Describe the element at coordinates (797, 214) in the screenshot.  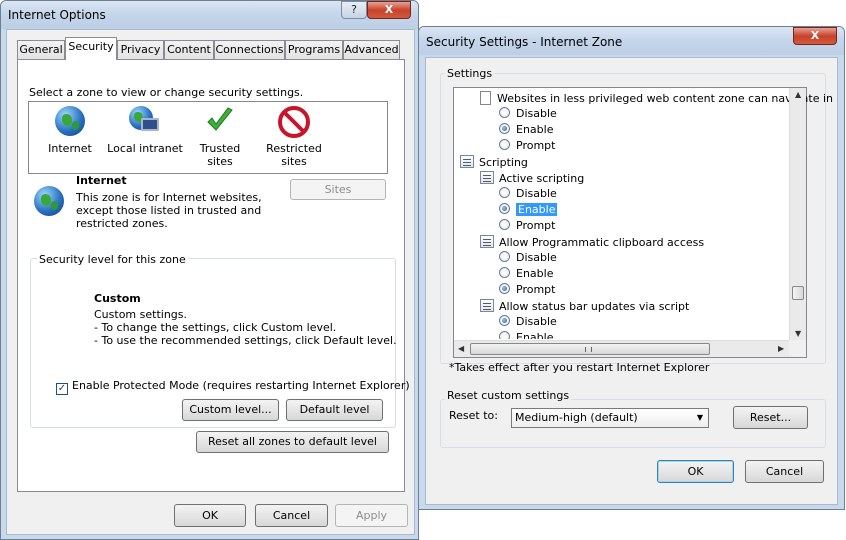
I see `vertical-scrollbar: ▲ ▼` at that location.